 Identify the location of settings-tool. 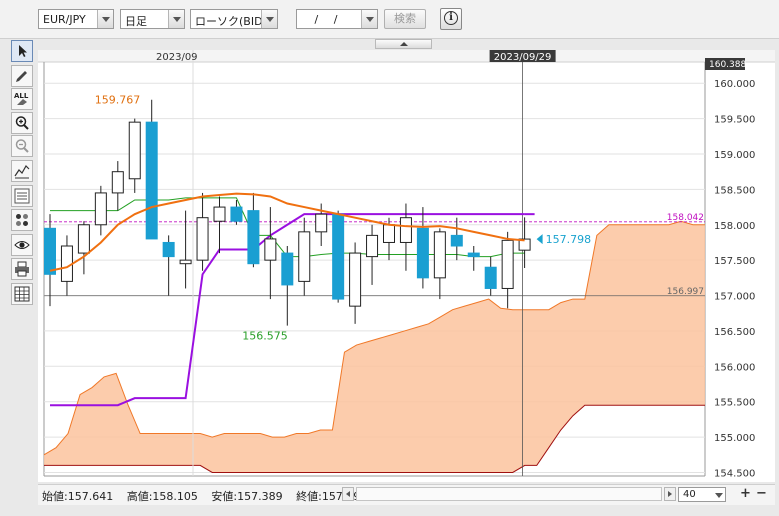
(22, 220).